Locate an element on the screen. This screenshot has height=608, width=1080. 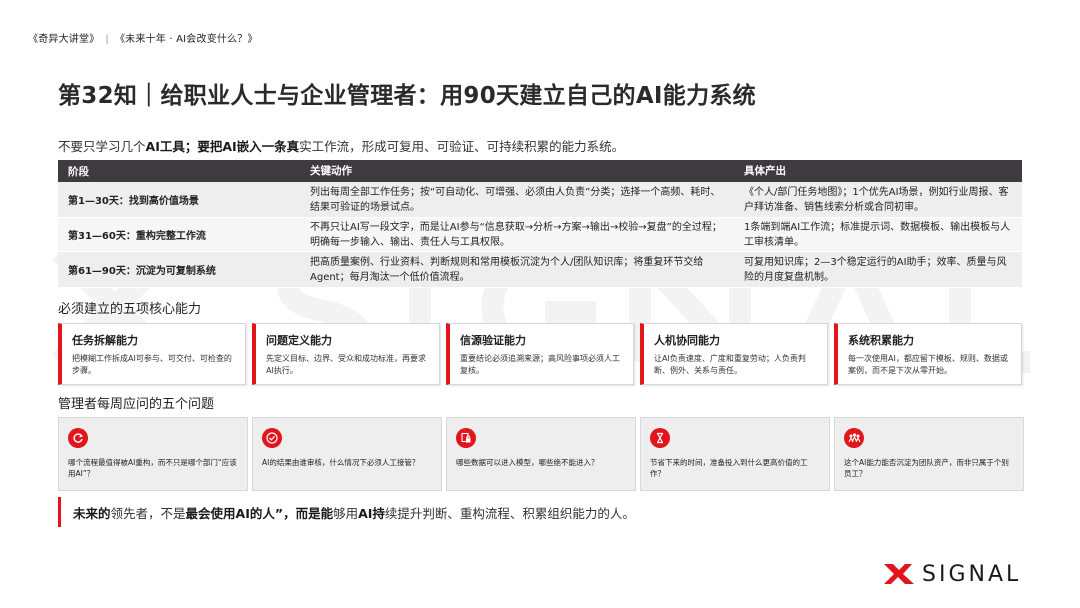
page-title: 第32知｜给职业人士与企业管理者：用90天建立自己的AI能力系统 is located at coordinates (407, 96).